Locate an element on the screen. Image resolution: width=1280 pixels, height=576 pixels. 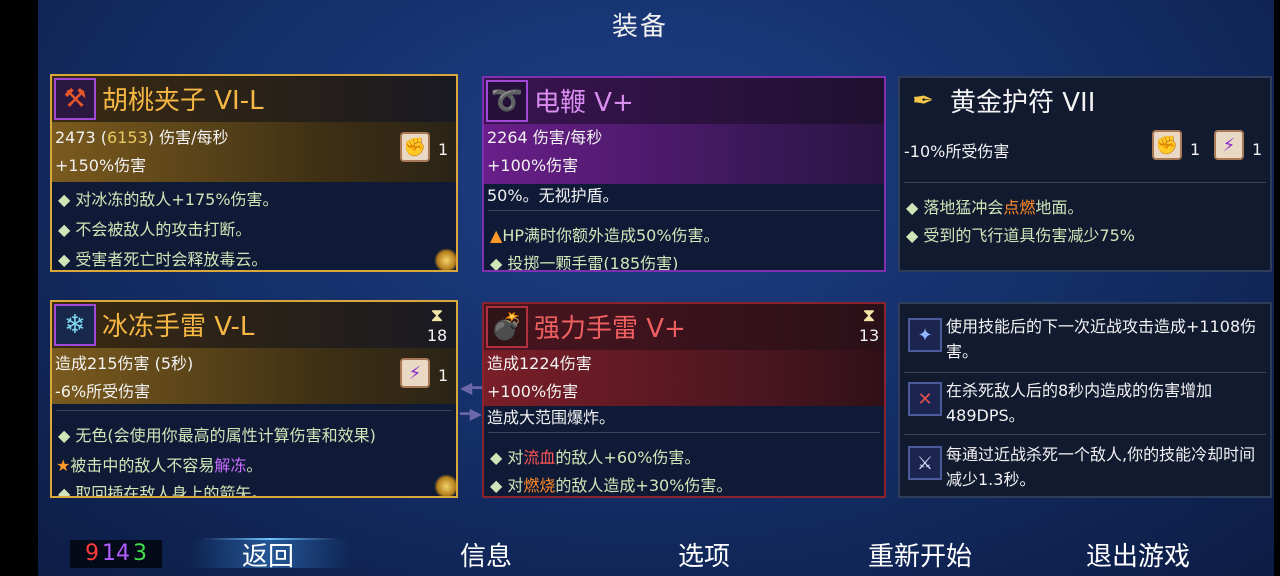
item-name: 胡桃夹子 VI-L is located at coordinates (183, 101).